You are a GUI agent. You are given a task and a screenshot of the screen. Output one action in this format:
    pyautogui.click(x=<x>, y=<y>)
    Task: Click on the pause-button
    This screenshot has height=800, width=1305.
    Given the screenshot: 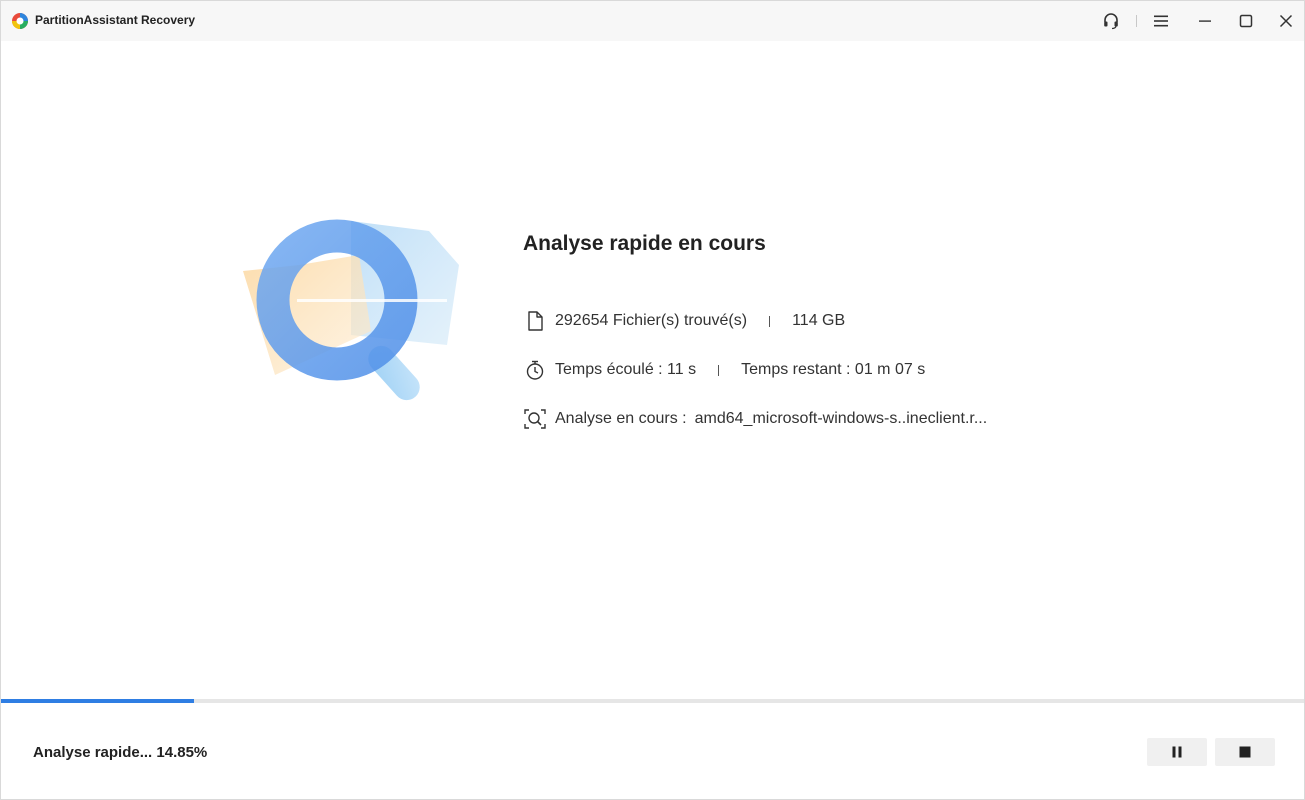 What is the action you would take?
    pyautogui.click(x=1177, y=752)
    